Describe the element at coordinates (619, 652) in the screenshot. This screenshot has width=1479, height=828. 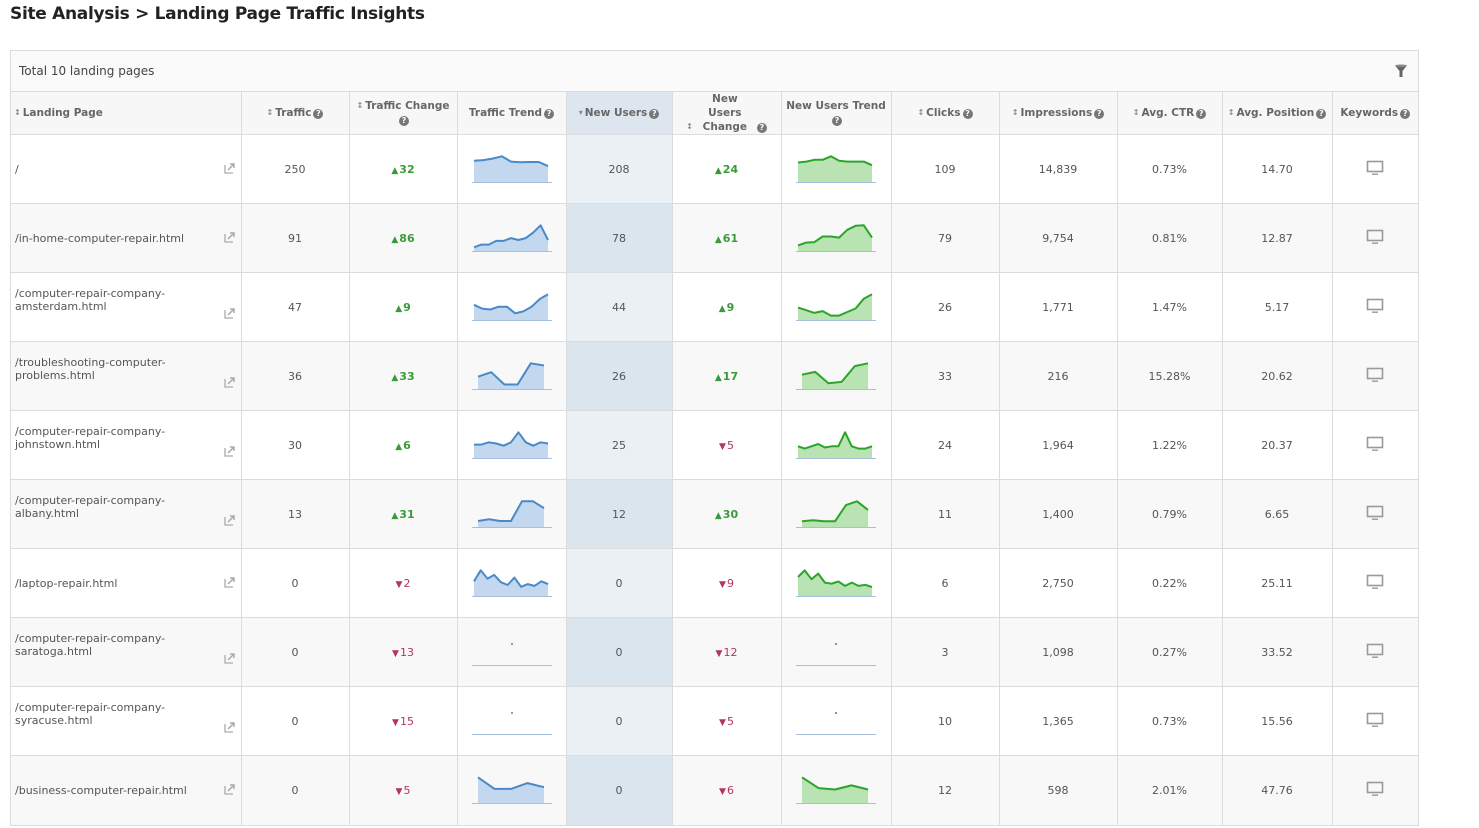
I see `new-users-cell: 0` at that location.